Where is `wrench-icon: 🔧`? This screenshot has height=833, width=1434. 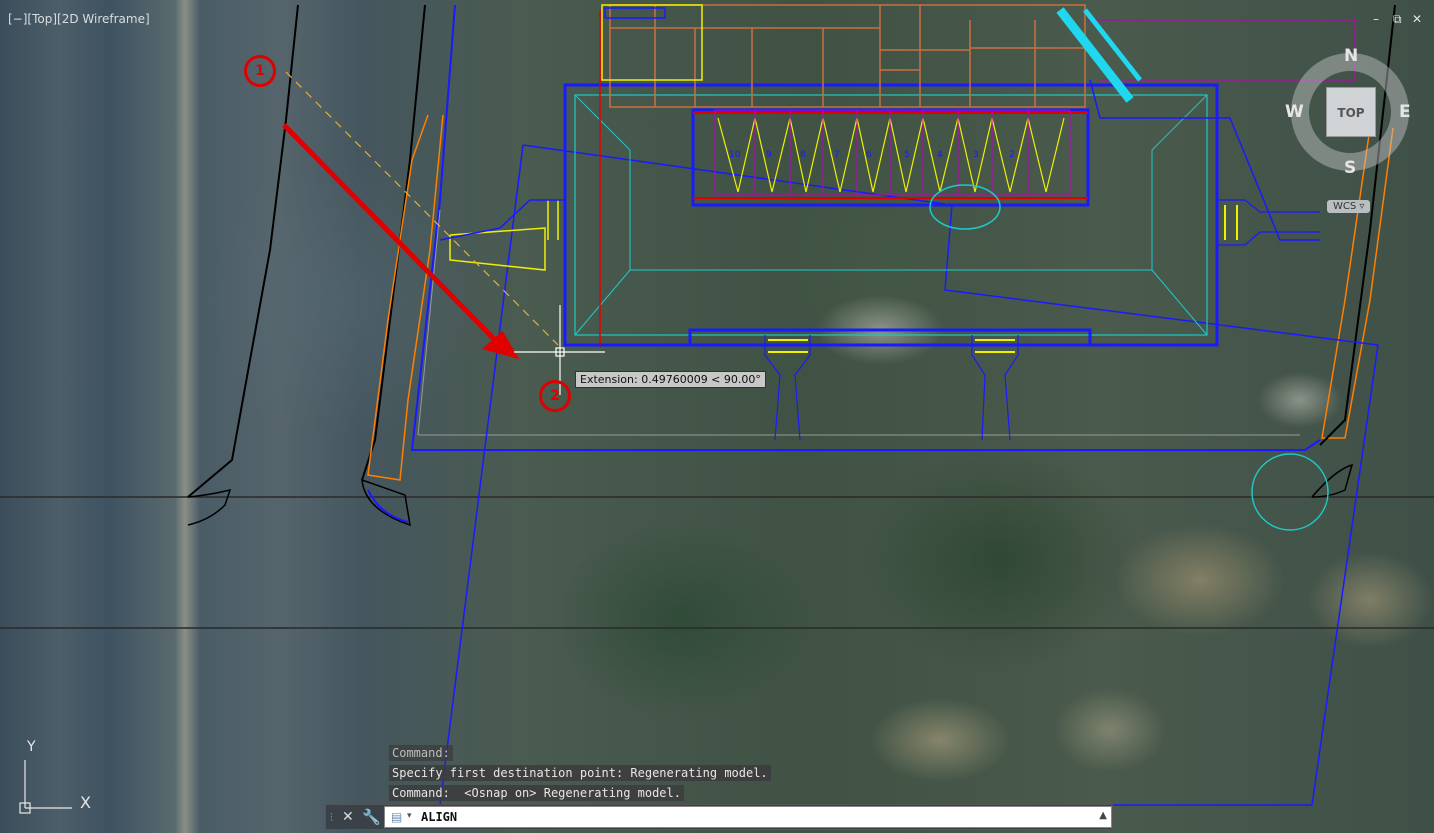 wrench-icon: 🔧 is located at coordinates (371, 817).